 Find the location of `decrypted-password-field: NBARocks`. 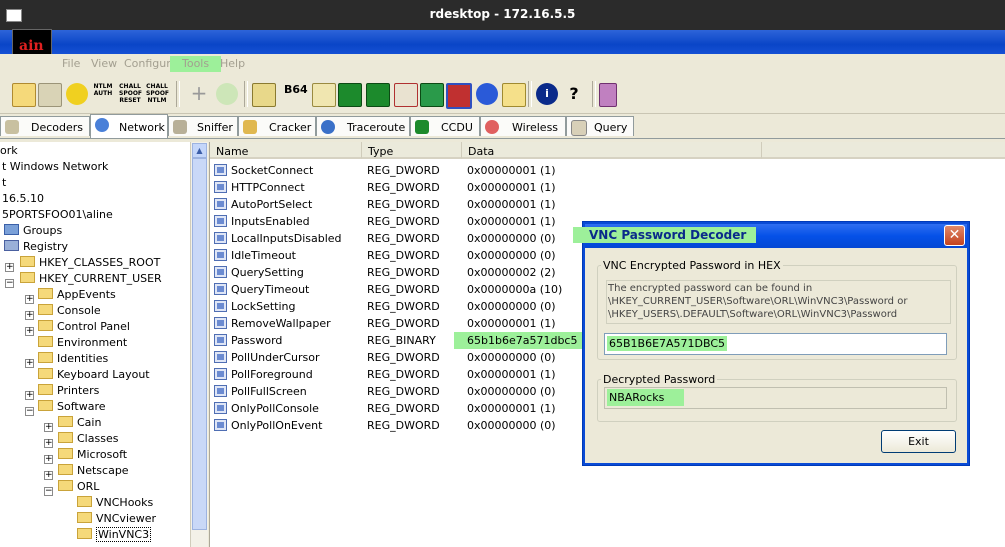

decrypted-password-field: NBARocks is located at coordinates (775, 398).